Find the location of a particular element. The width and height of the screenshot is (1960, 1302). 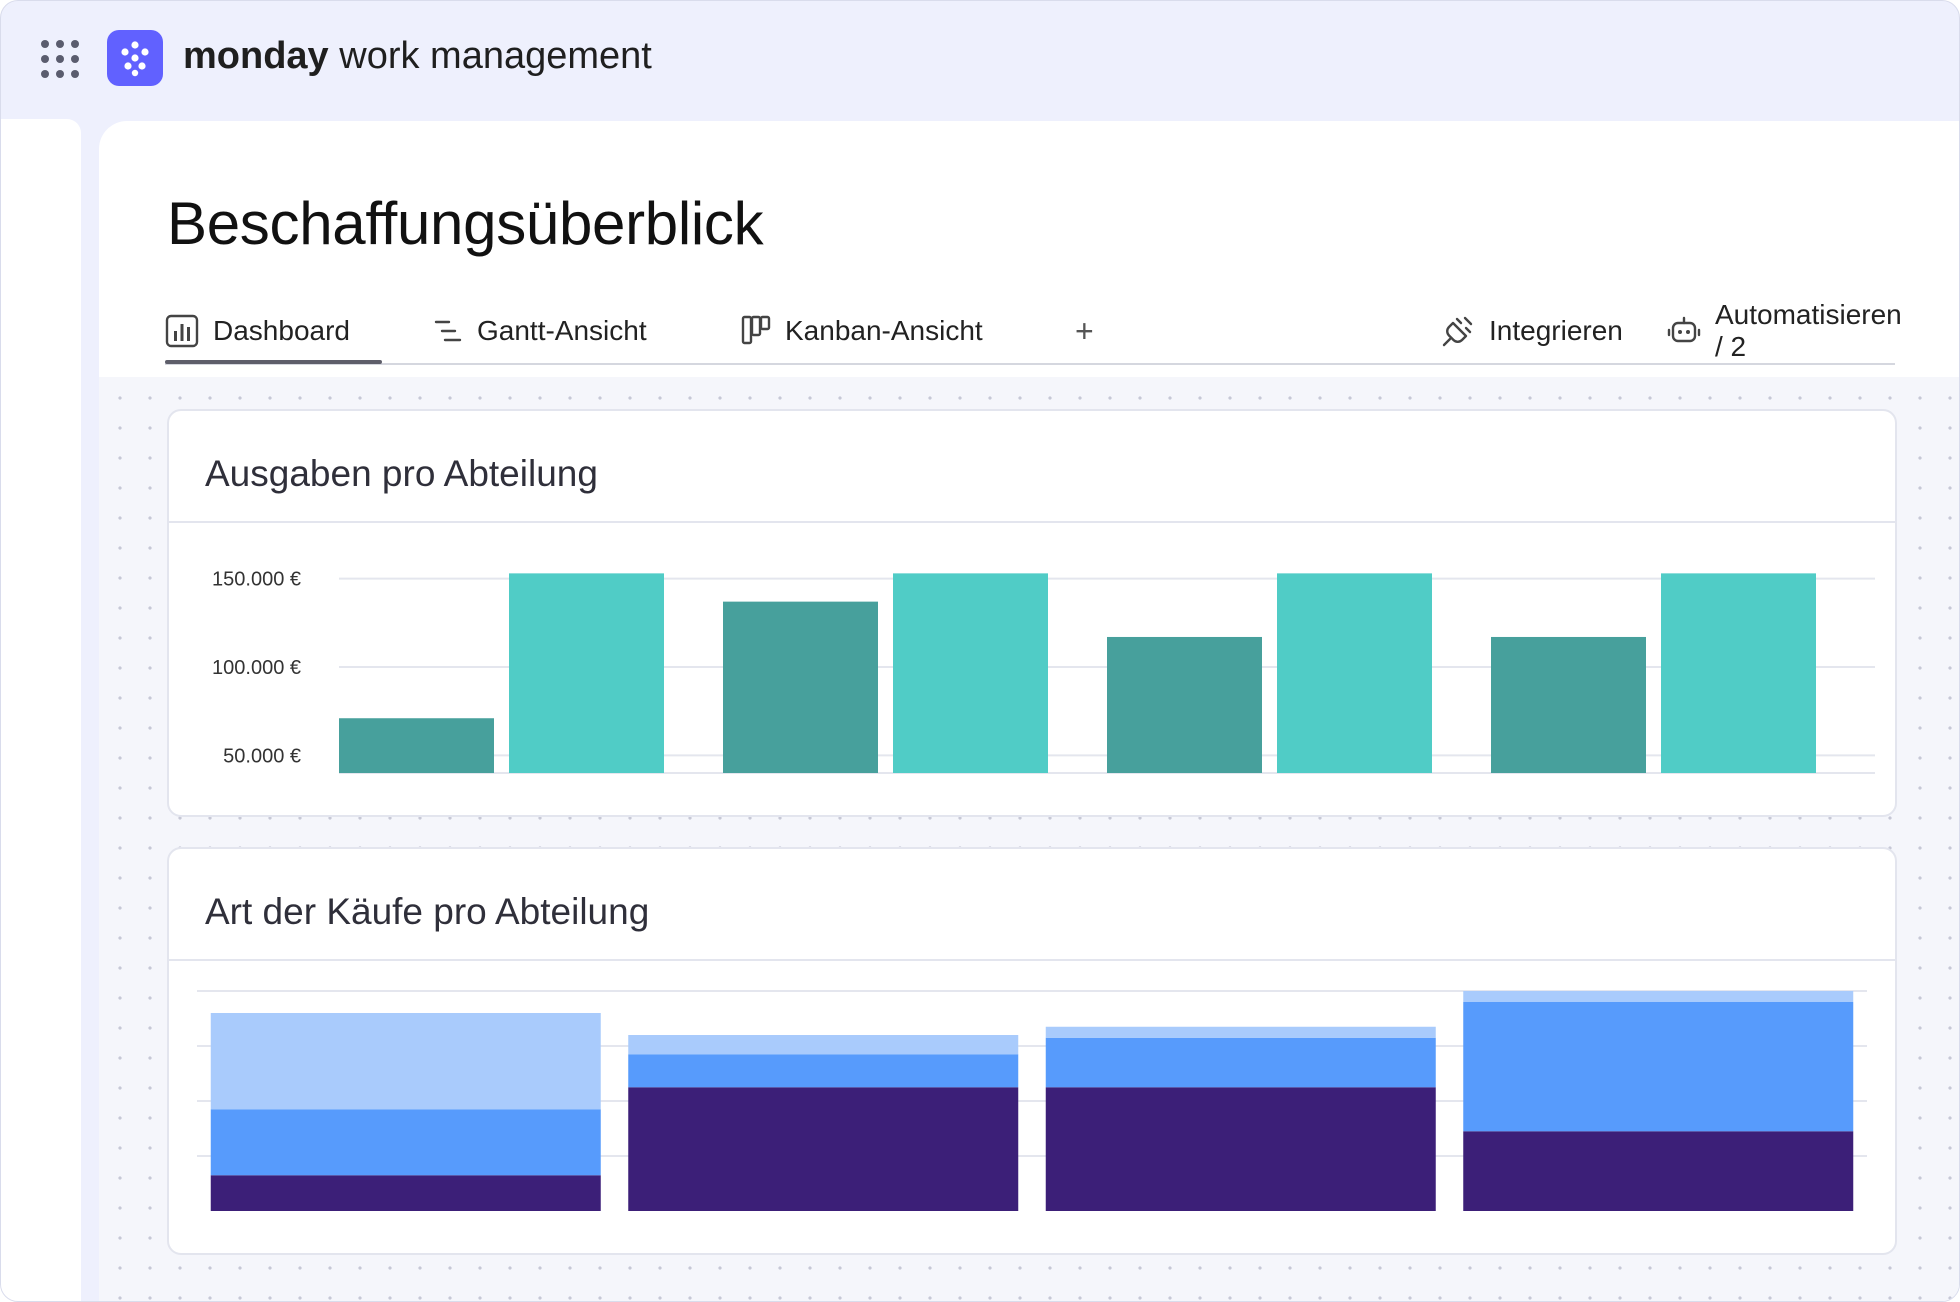

top-bar: monday work management is located at coordinates (980, 60).